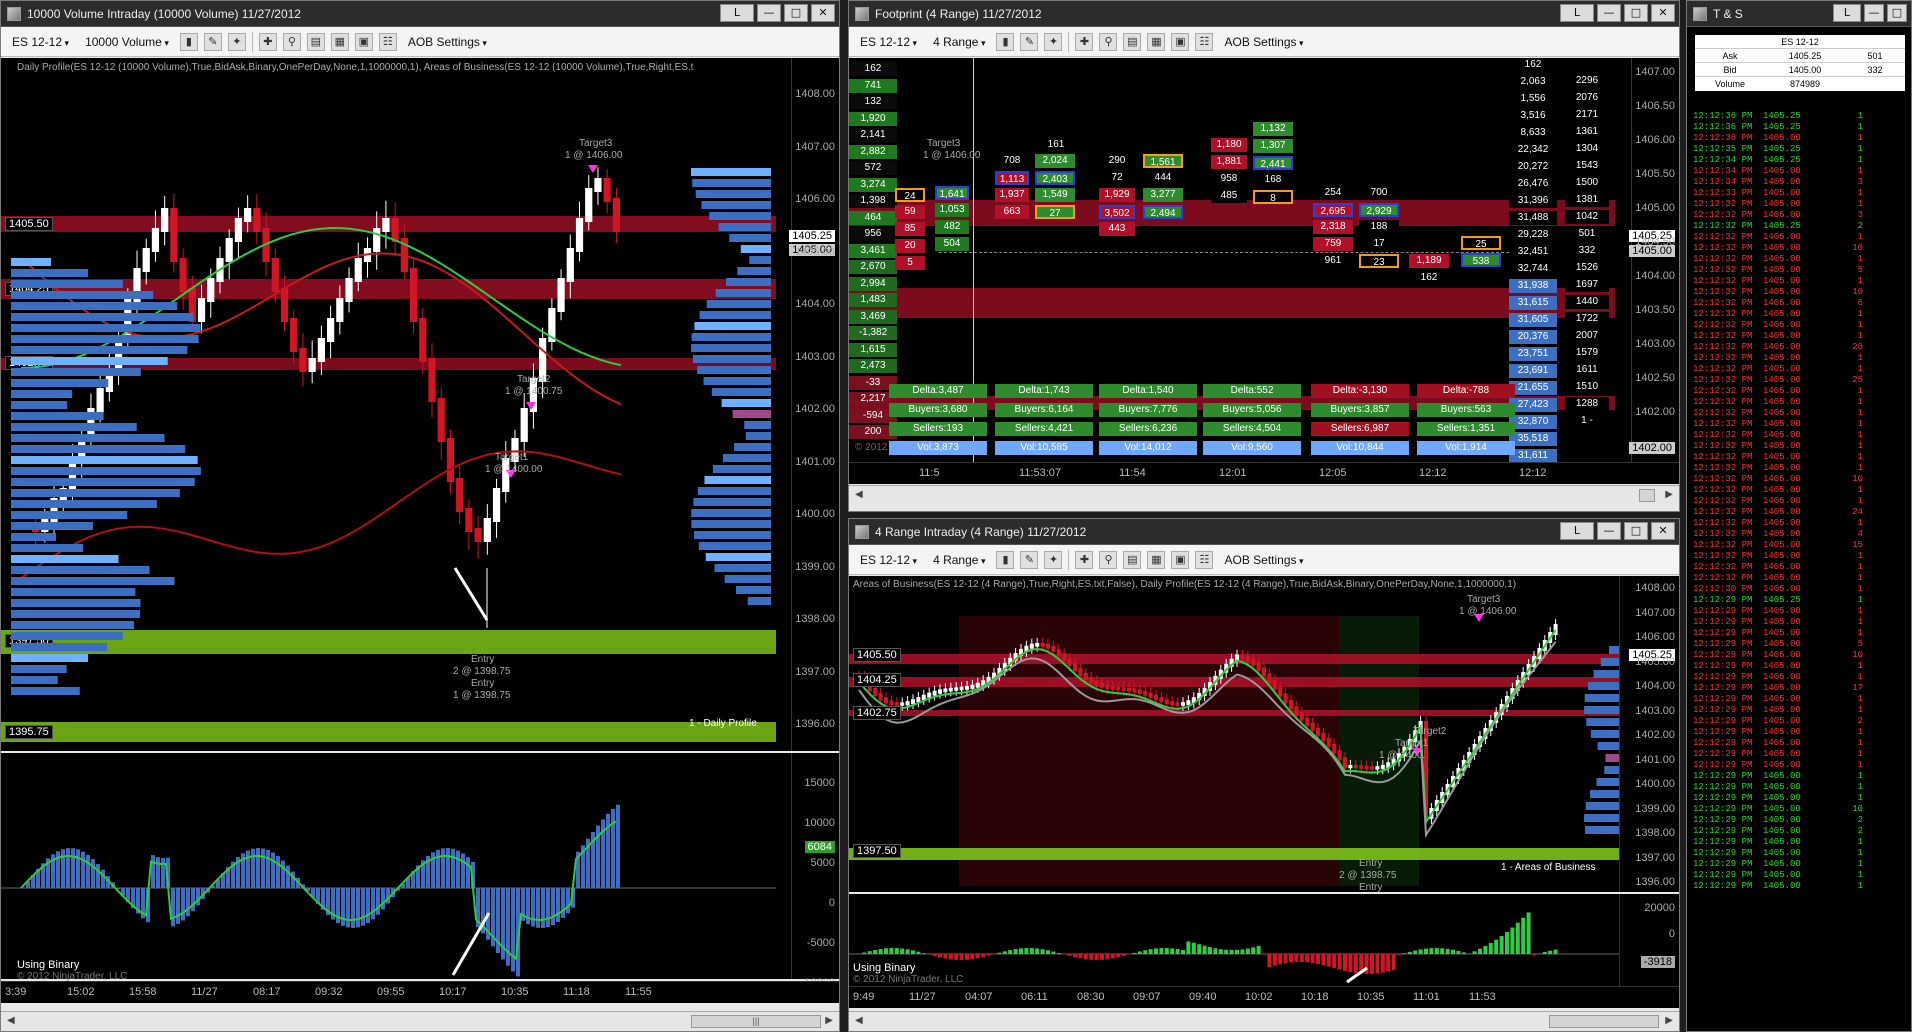 The image size is (1912, 1032). I want to click on volume-axis: -3918 20000 0, so click(1649, 940).